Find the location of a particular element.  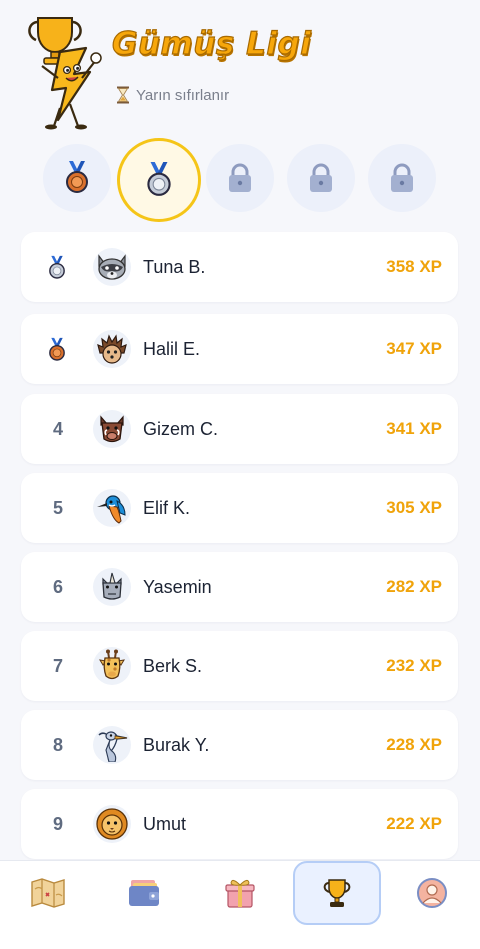

tab-profile is located at coordinates (432, 893).